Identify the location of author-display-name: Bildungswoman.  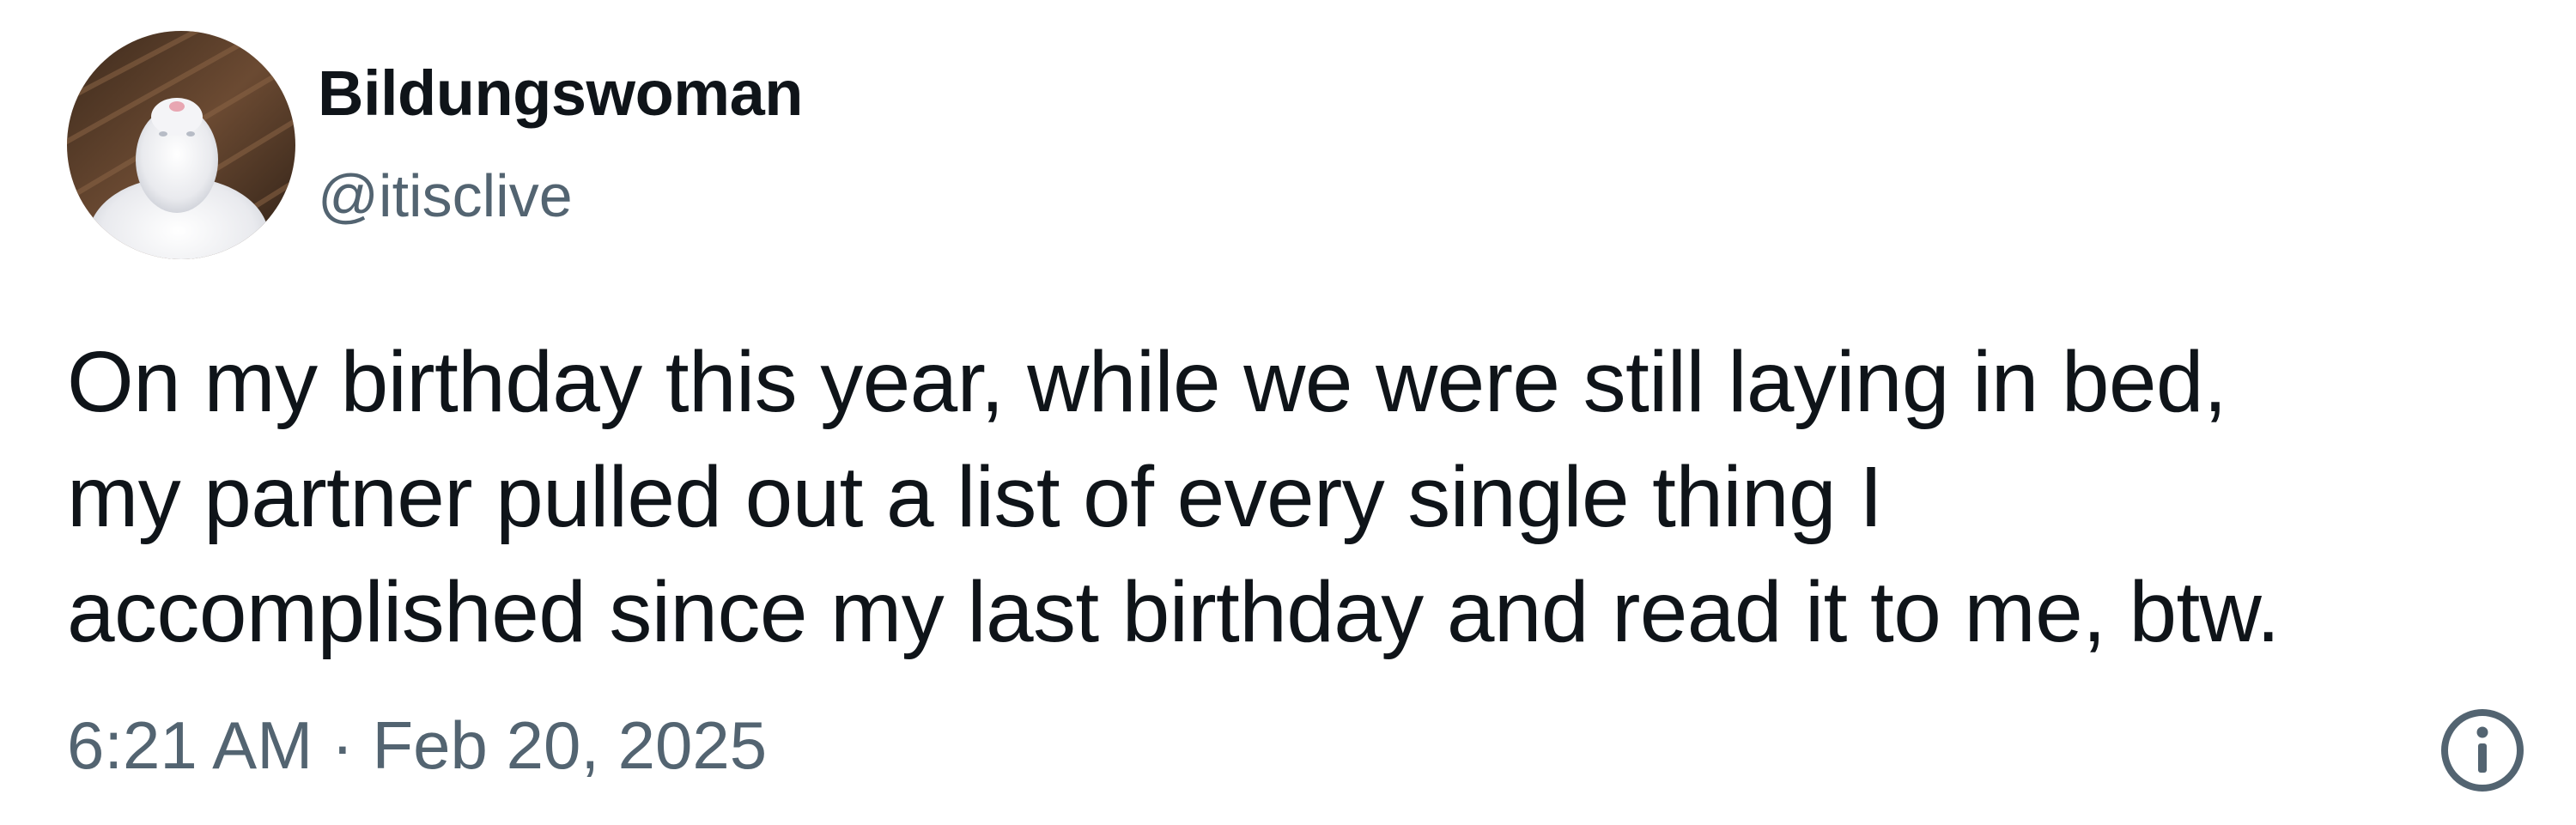
(561, 93).